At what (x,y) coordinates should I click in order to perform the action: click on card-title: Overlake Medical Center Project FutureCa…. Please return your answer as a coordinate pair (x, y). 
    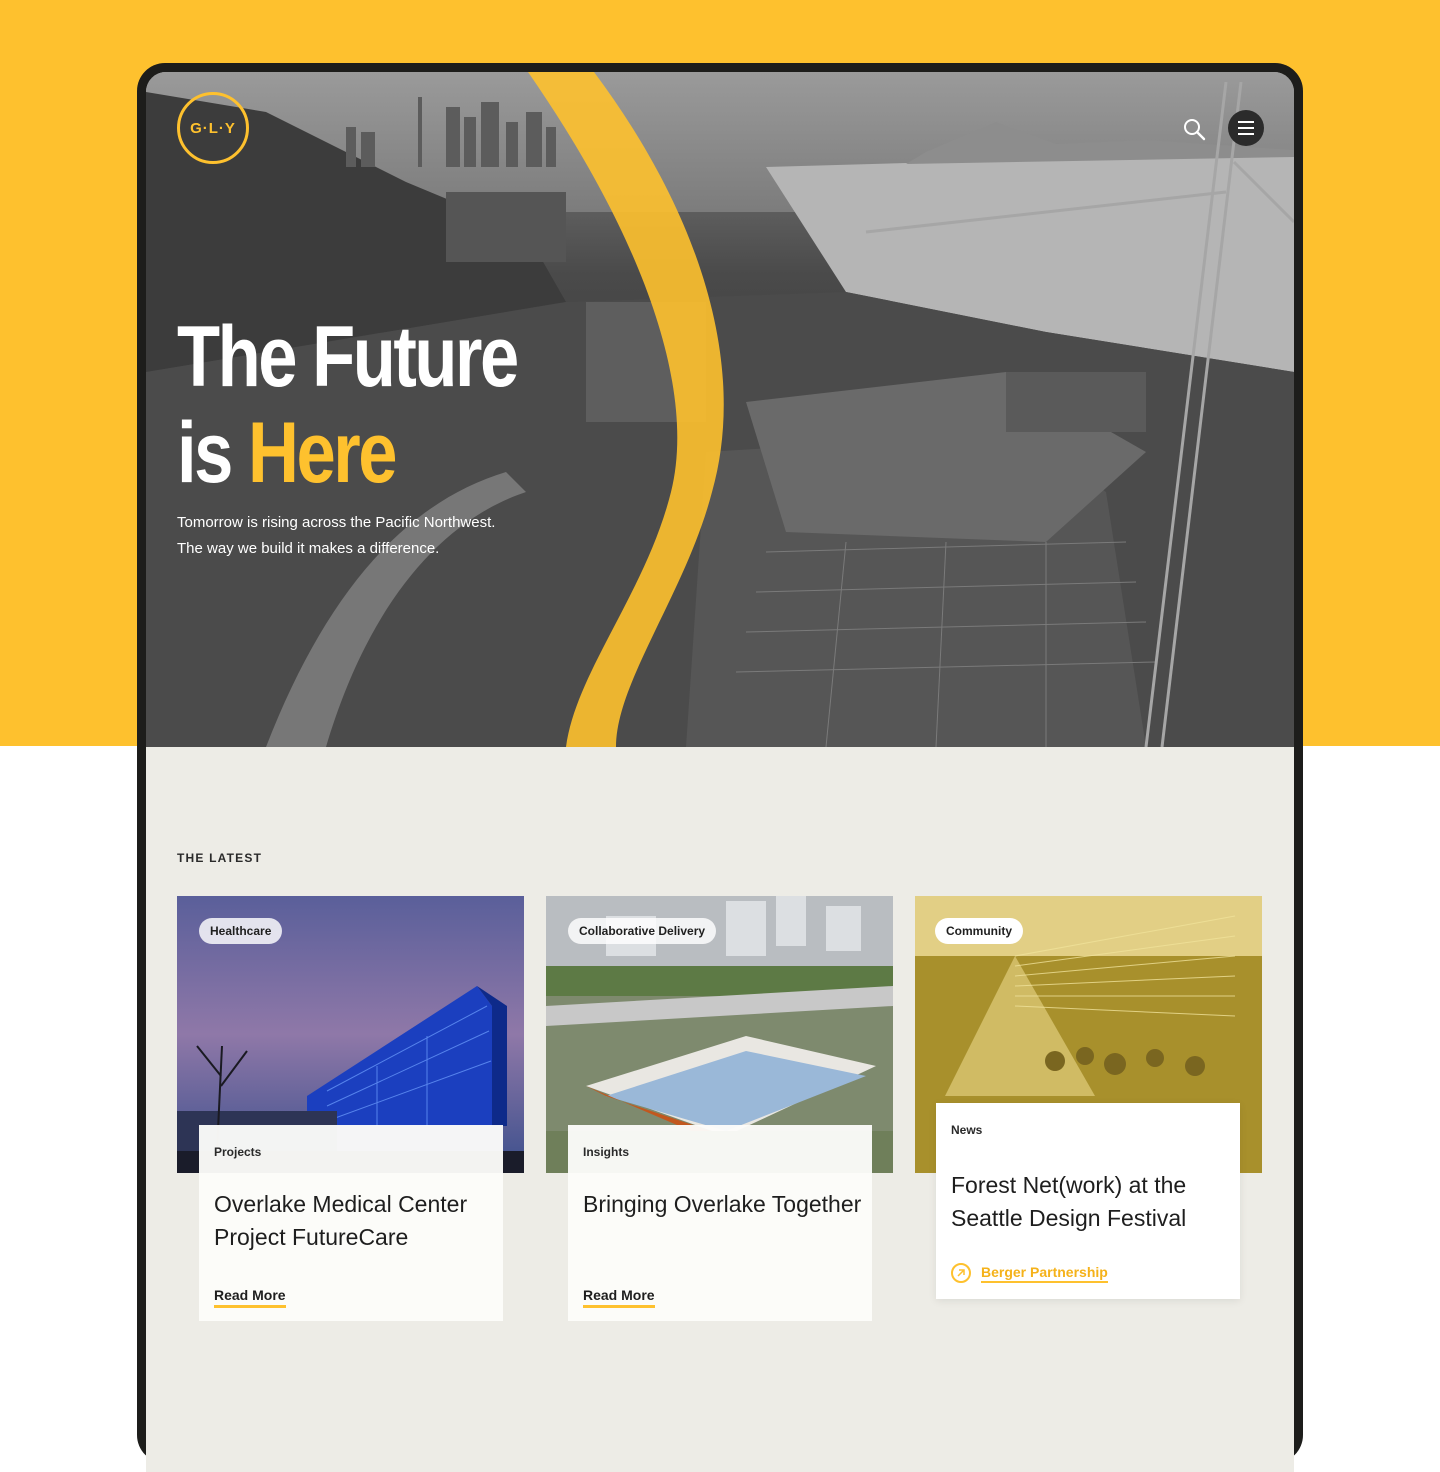
    Looking at the image, I should click on (356, 1221).